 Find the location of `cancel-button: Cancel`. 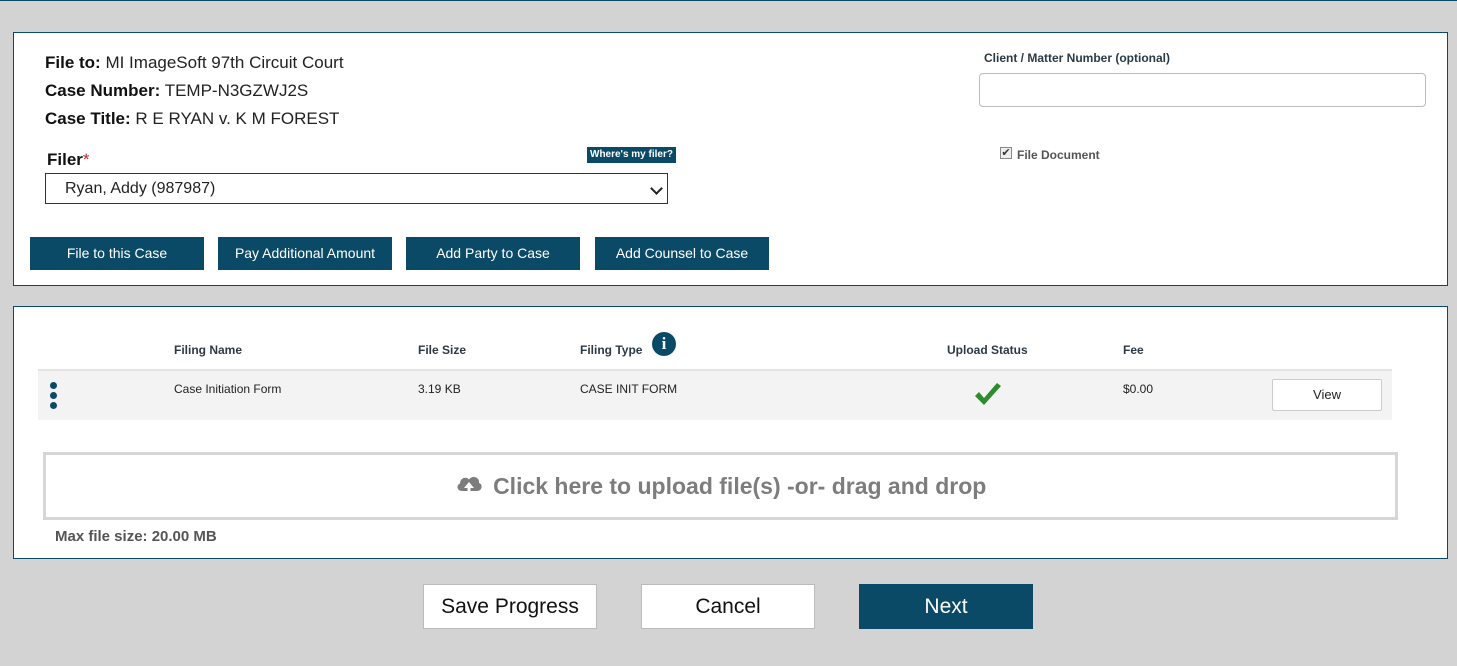

cancel-button: Cancel is located at coordinates (728, 606).